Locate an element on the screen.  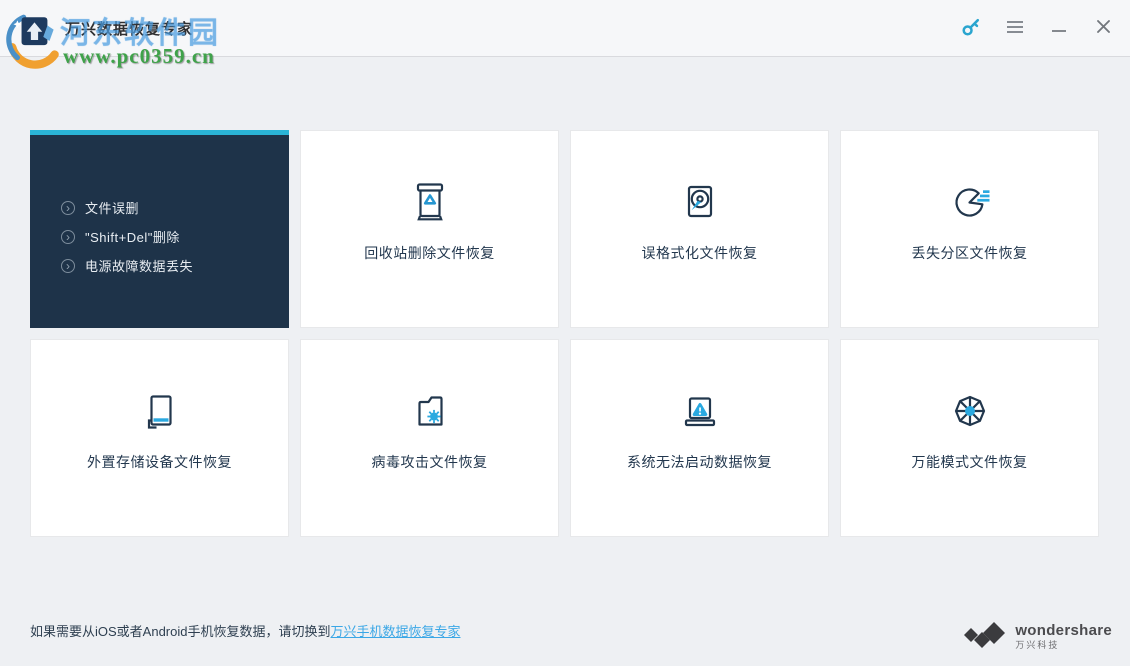
minimize-button is located at coordinates (1059, 28).